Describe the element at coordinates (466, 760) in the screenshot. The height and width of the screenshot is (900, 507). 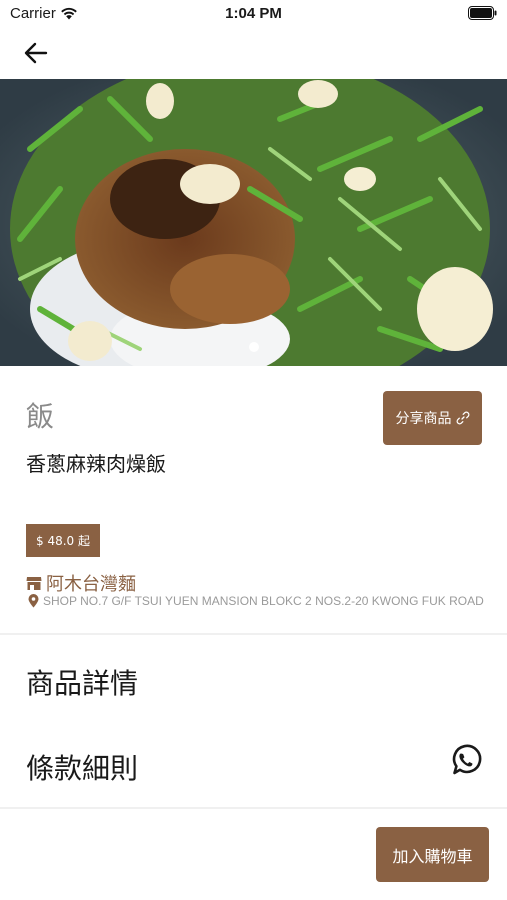
I see `whatsapp-icon` at that location.